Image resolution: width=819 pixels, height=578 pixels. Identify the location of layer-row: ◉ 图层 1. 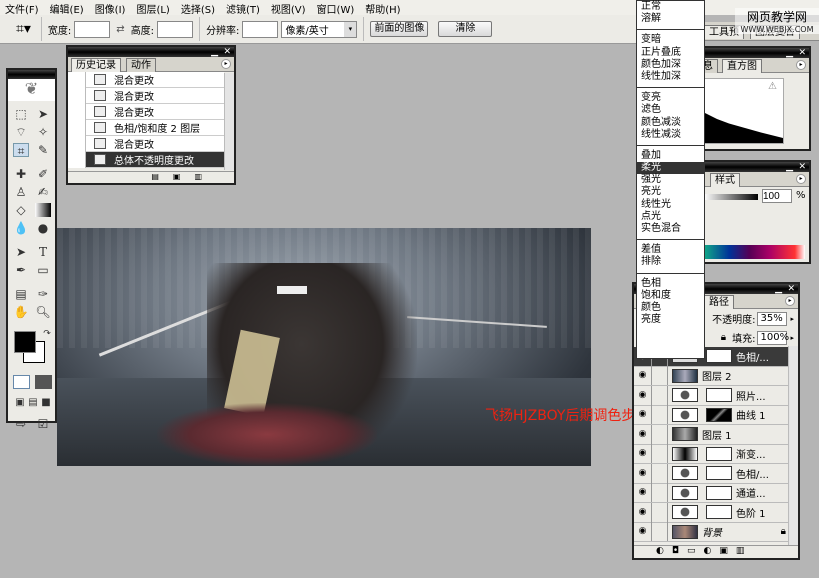
(712, 434).